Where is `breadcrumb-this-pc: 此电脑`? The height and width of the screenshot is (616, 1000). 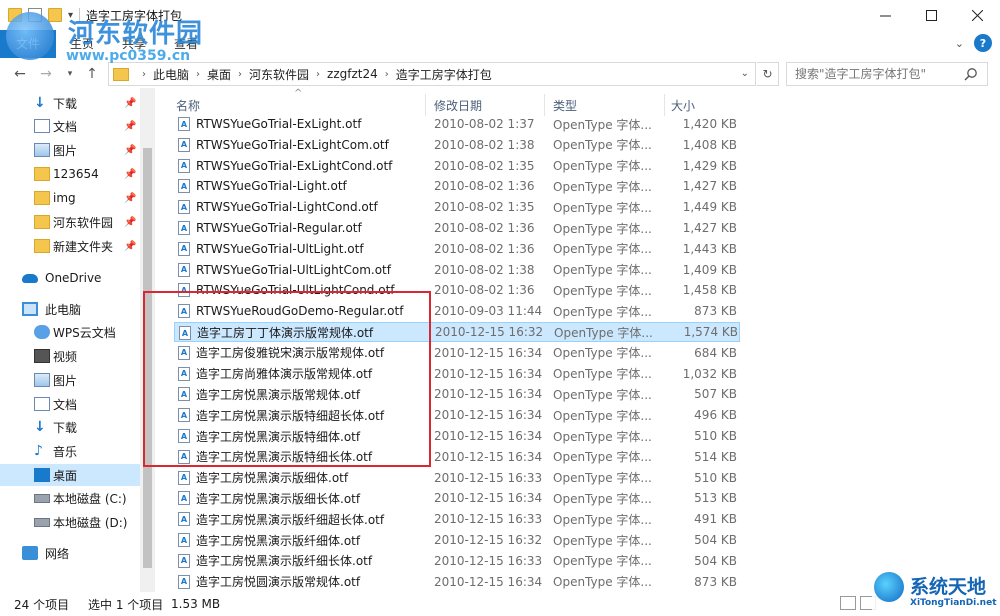 breadcrumb-this-pc: 此电脑 is located at coordinates (171, 74).